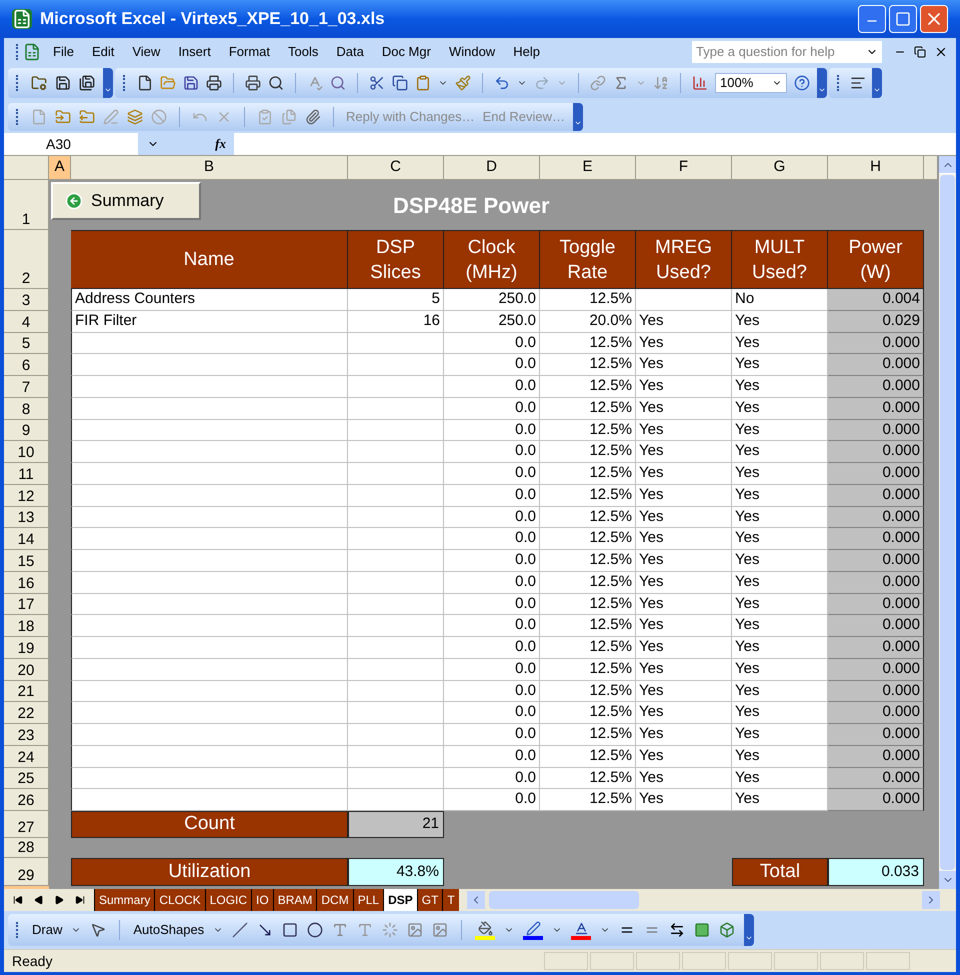 The height and width of the screenshot is (975, 960). Describe the element at coordinates (26, 779) in the screenshot. I see `row-header: 25` at that location.